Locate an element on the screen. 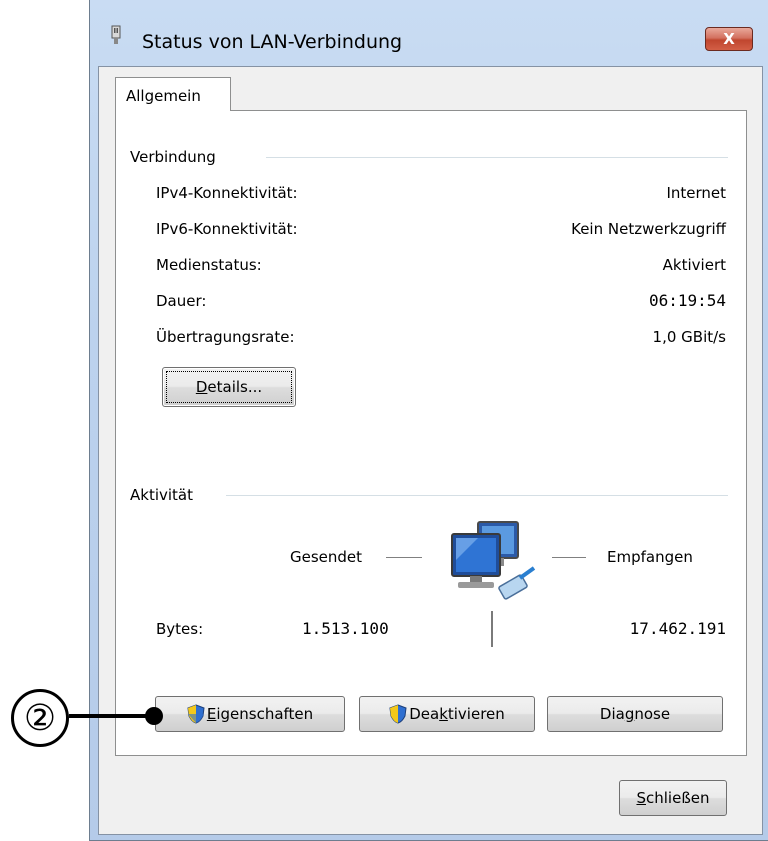  group-separator-activity is located at coordinates (477, 495).